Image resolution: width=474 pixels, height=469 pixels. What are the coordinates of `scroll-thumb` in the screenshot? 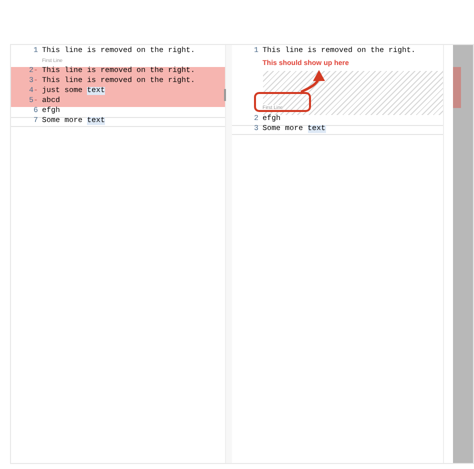 It's located at (225, 95).